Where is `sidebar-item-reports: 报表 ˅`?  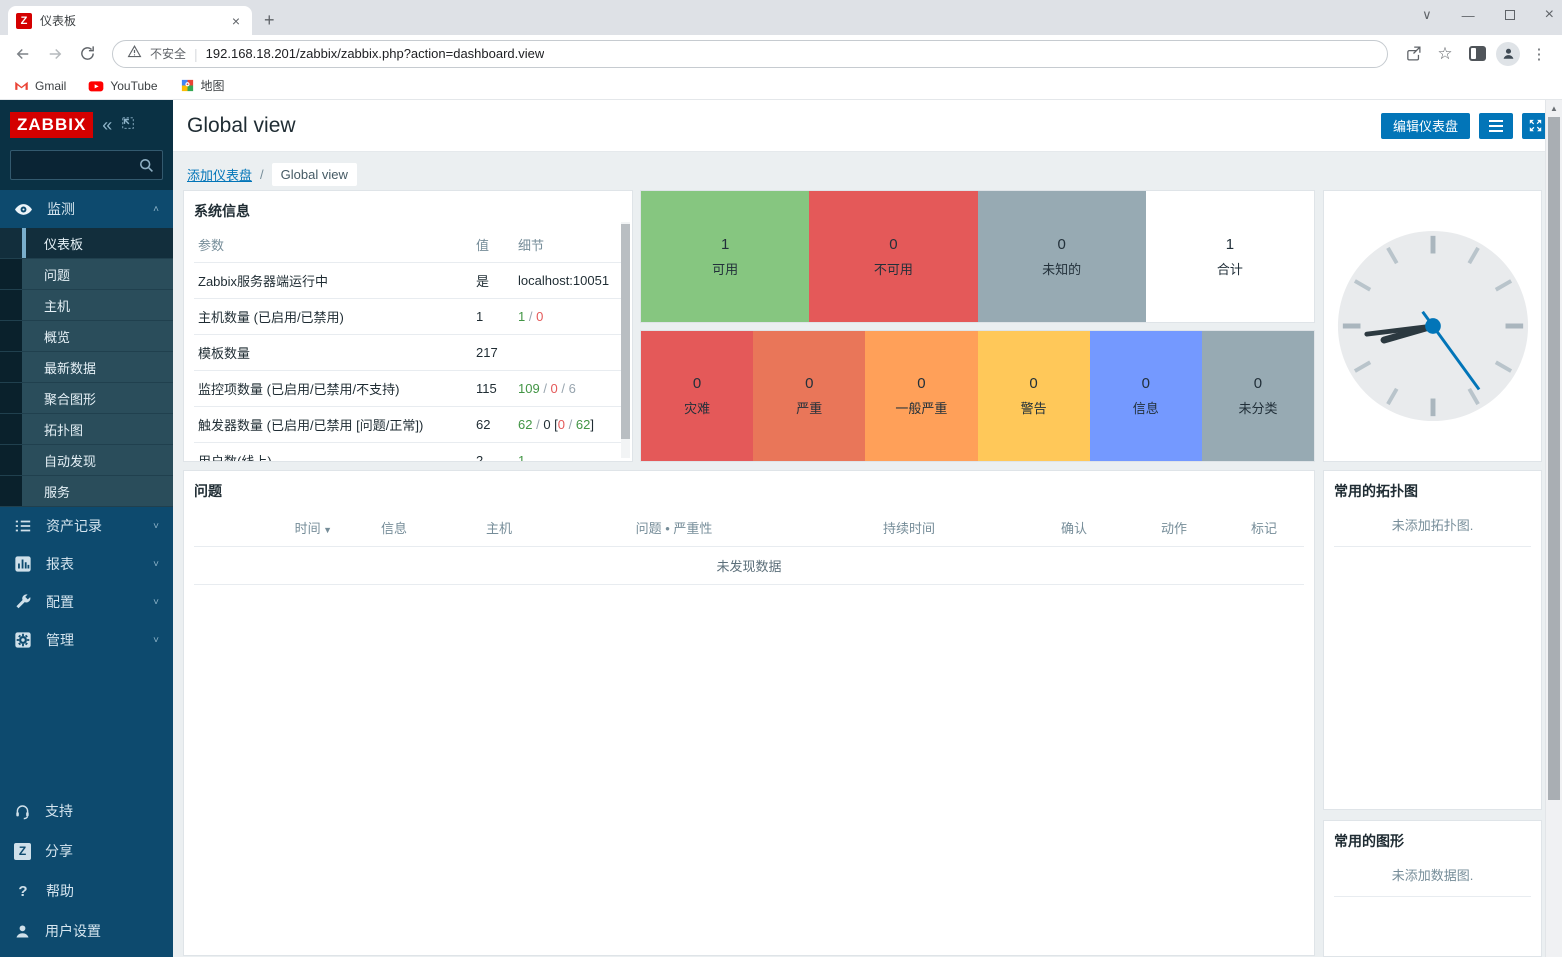
sidebar-item-reports: 报表 ˅ is located at coordinates (86, 564).